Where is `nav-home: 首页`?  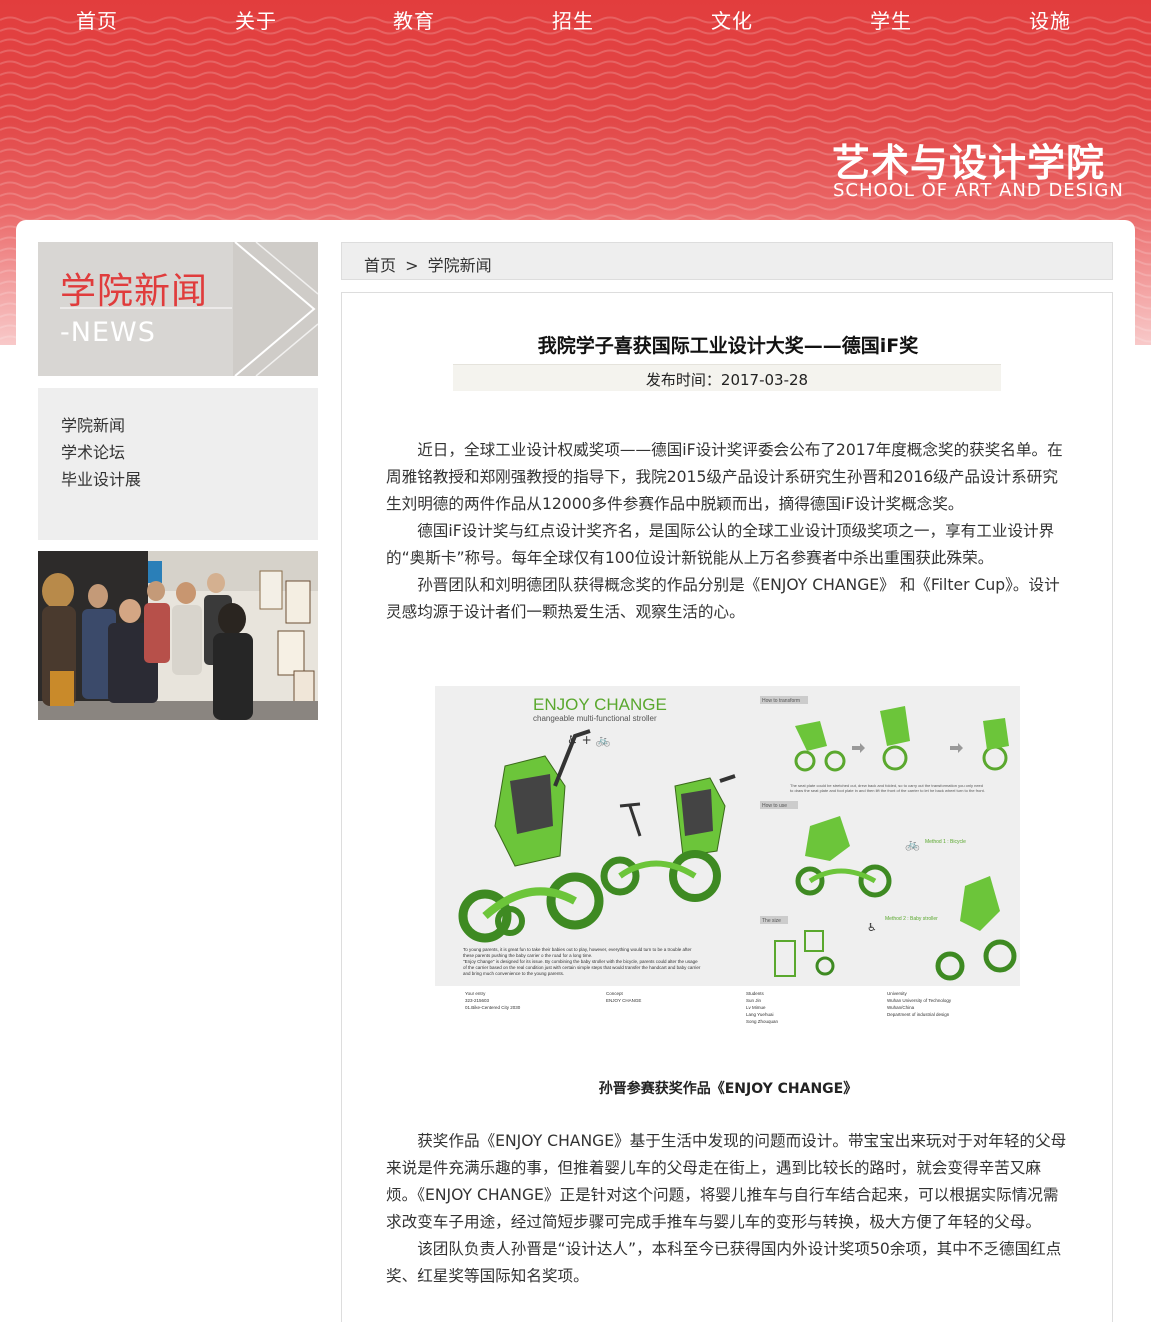 nav-home: 首页 is located at coordinates (97, 19).